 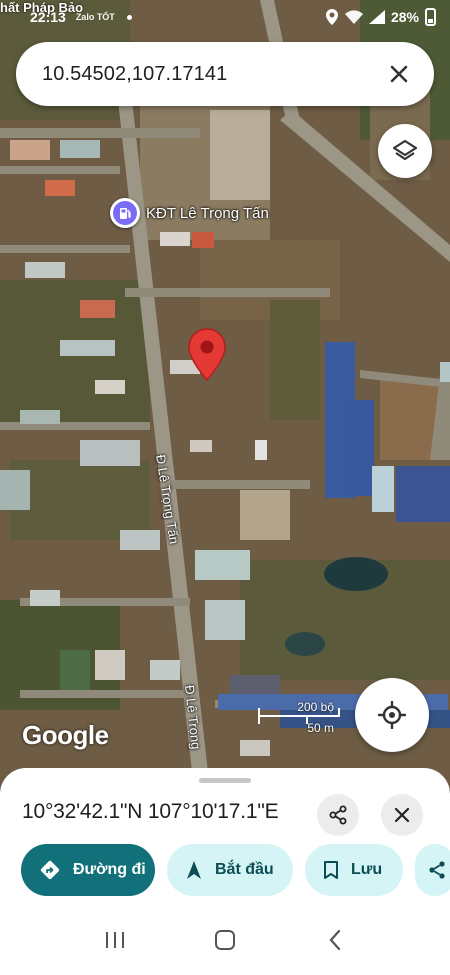 I want to click on back-chevron-icon, so click(x=335, y=940).